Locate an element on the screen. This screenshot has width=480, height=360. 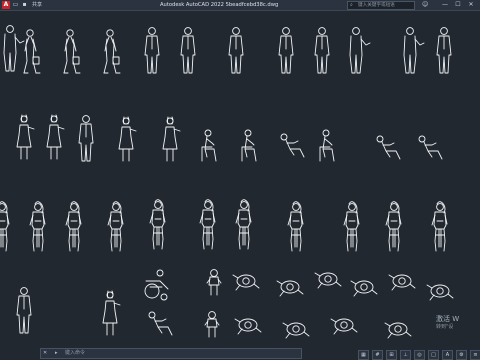
command-line: ✕ ▸ 键入命令 is located at coordinates (171, 353).